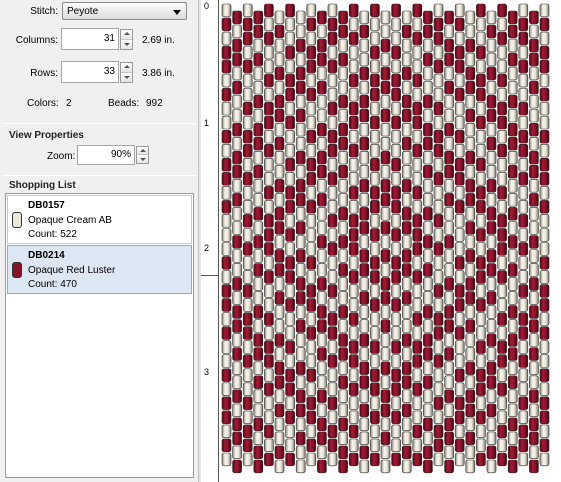 The height and width of the screenshot is (482, 561). I want to click on rows-stepper, so click(126, 72).